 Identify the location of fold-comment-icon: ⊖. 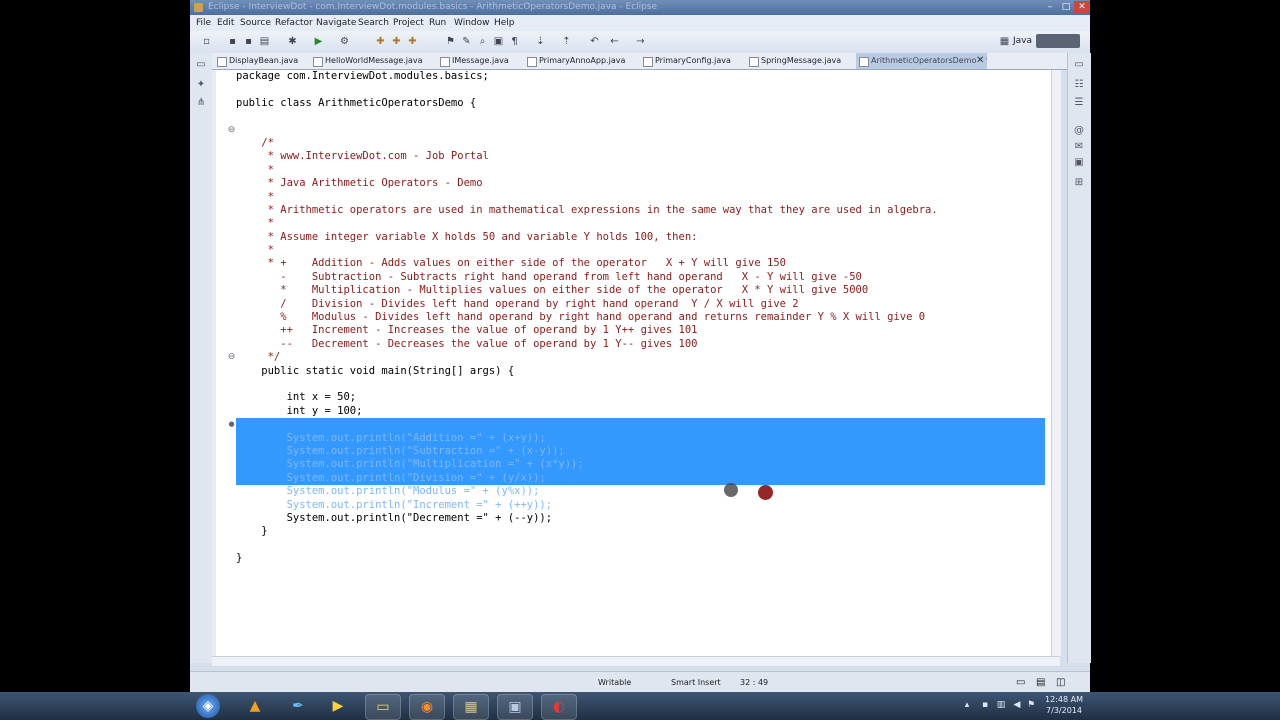
(231, 130).